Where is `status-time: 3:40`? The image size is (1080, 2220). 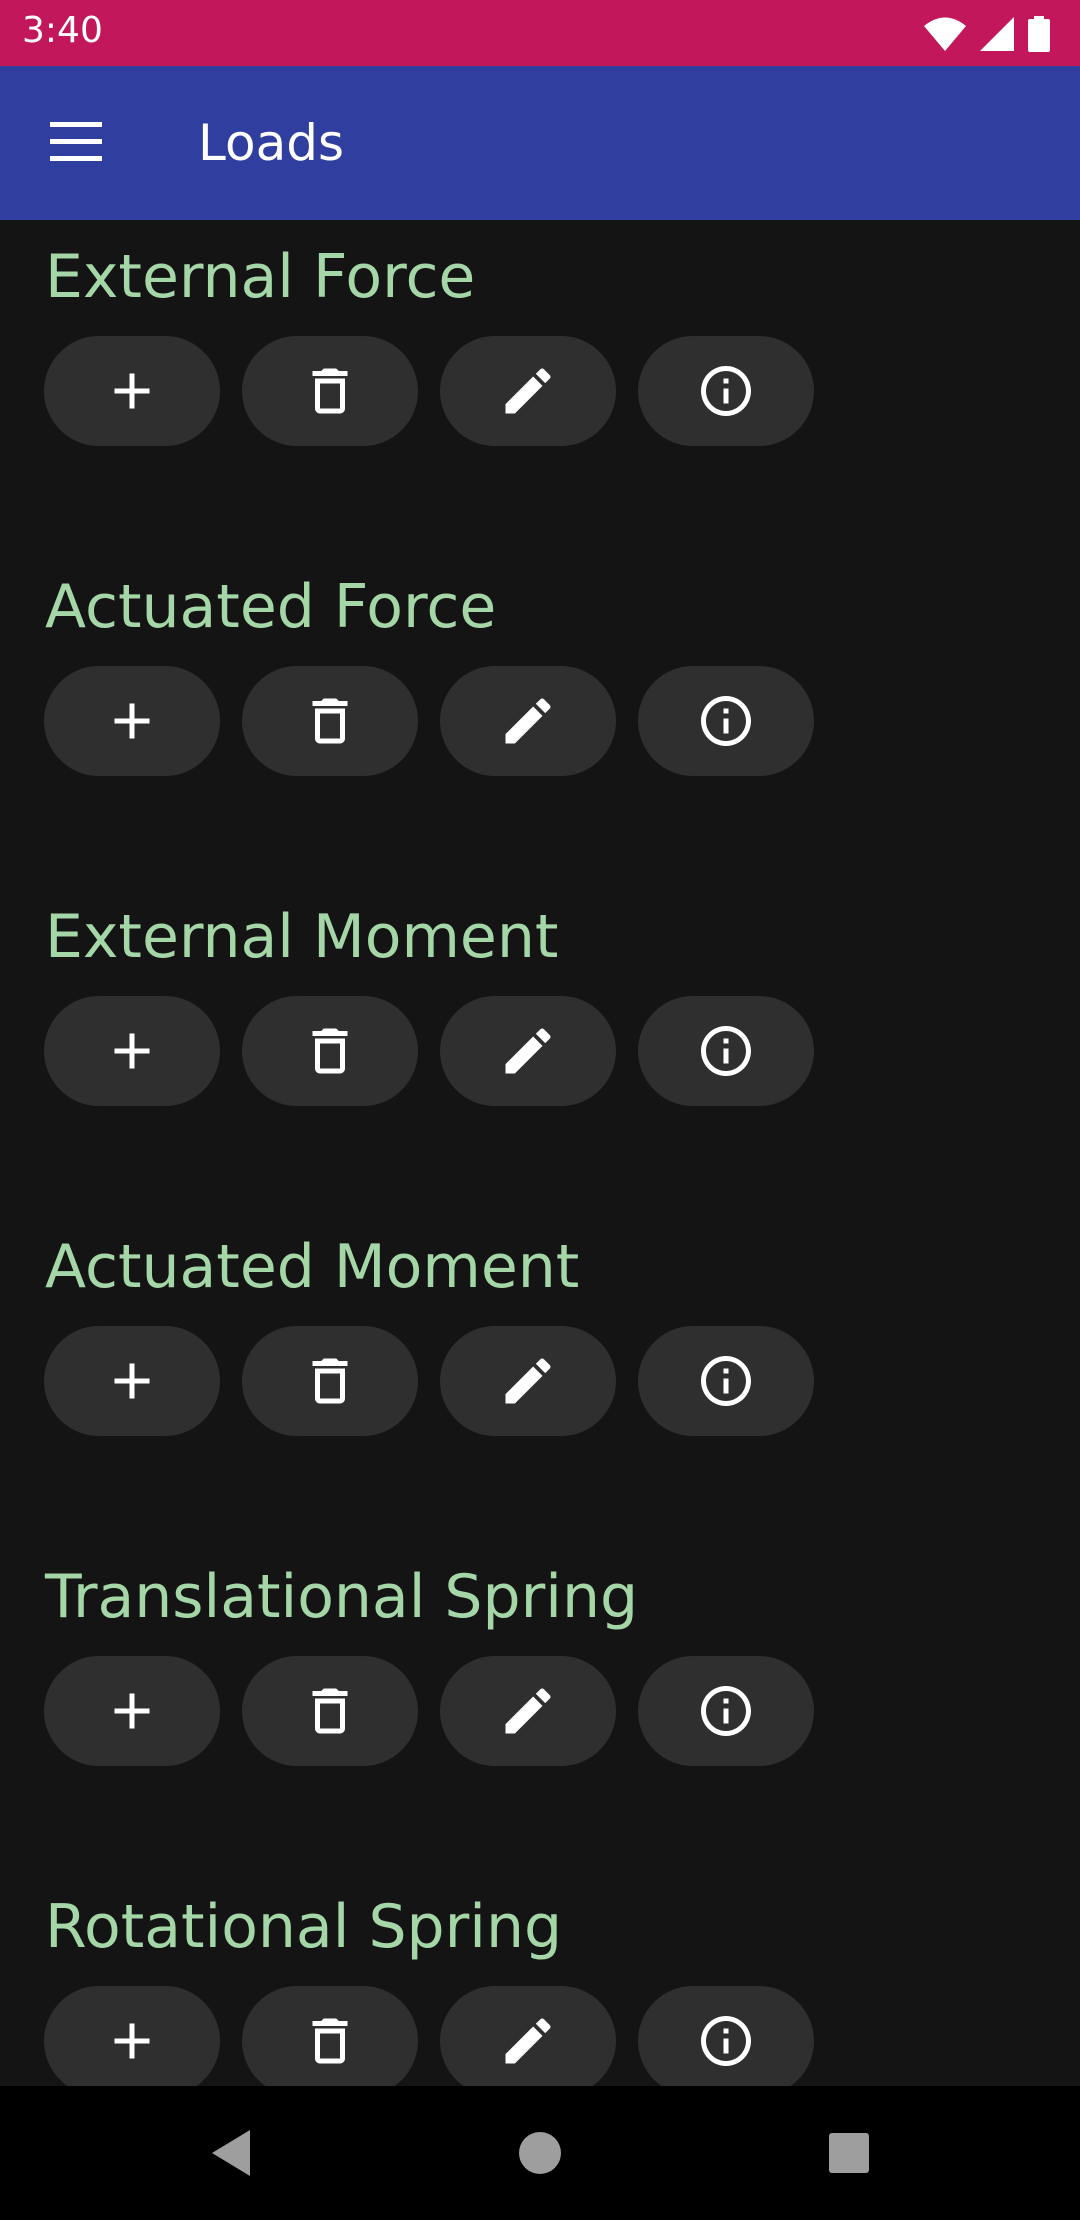
status-time: 3:40 is located at coordinates (62, 30).